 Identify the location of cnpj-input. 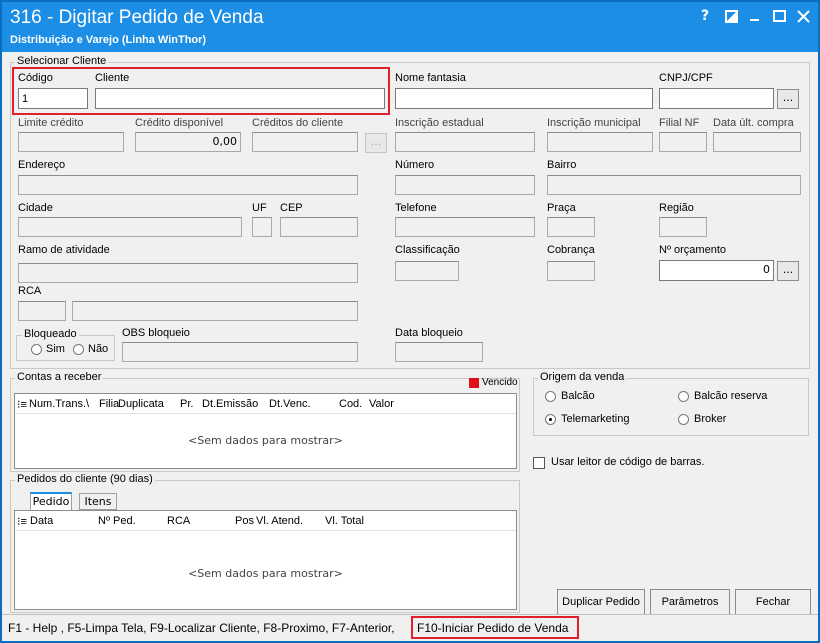
(716, 98).